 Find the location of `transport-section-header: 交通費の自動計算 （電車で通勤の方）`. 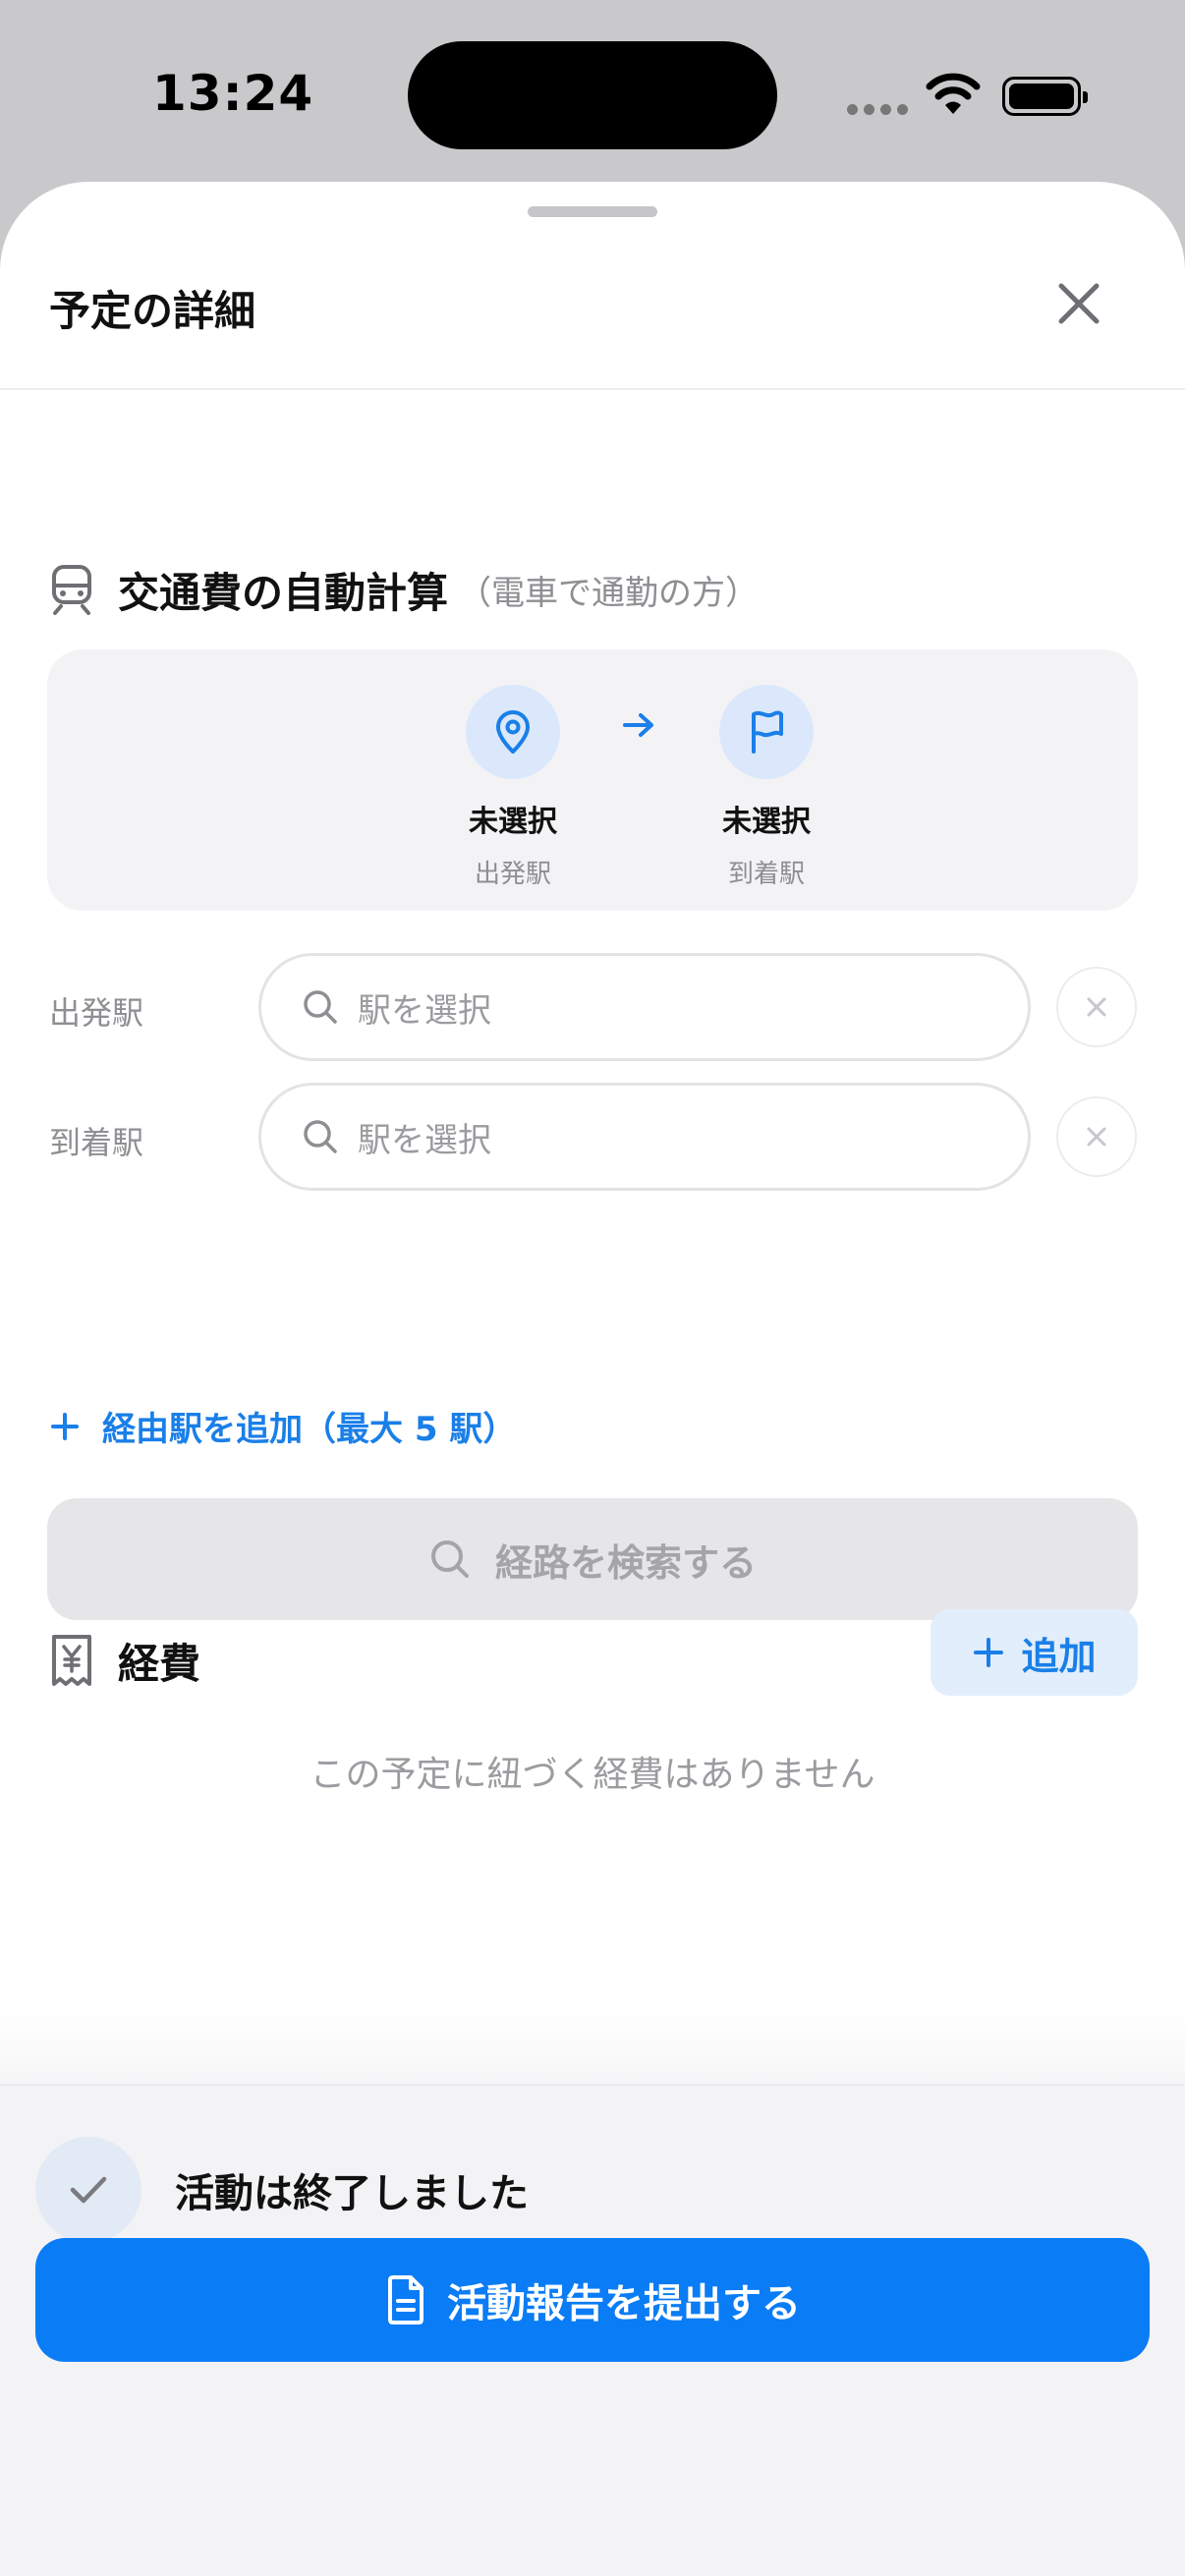

transport-section-header: 交通費の自動計算 （電車で通勤の方） is located at coordinates (404, 589).